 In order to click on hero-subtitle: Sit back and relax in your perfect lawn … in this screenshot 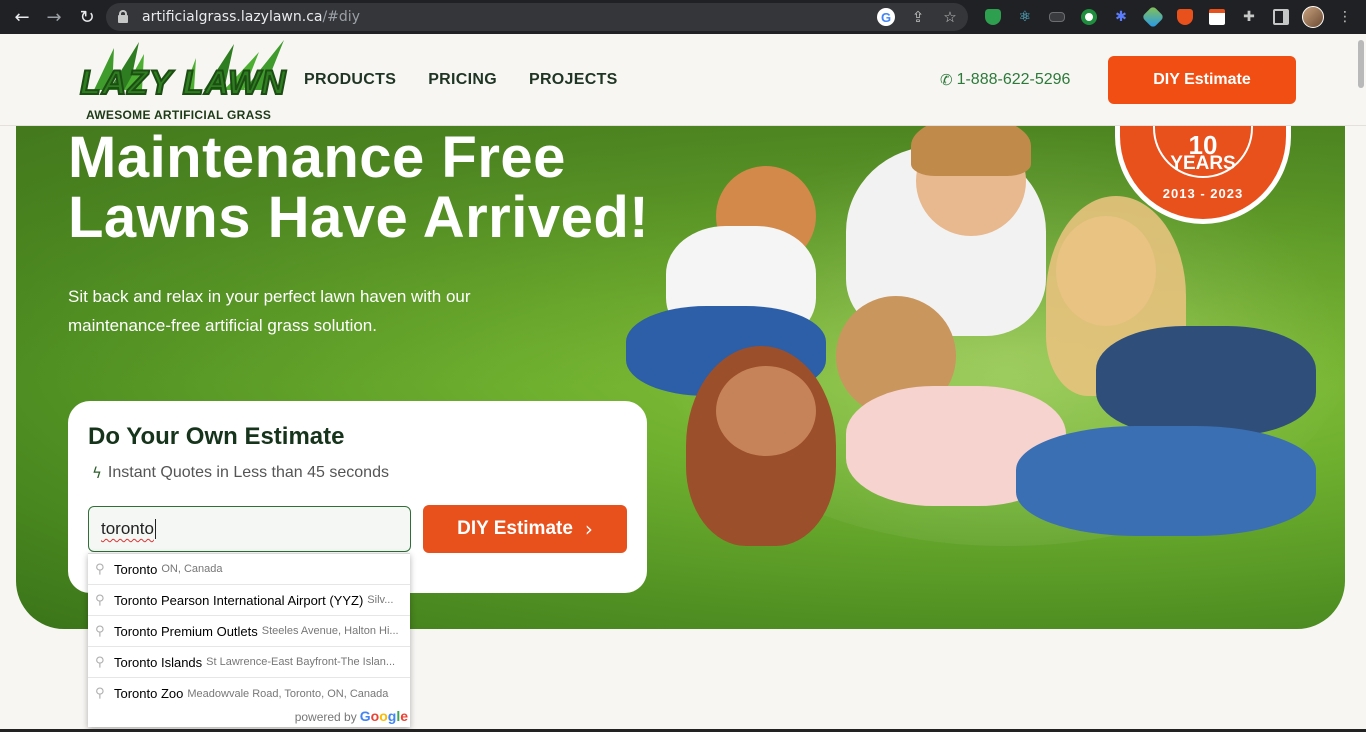, I will do `click(269, 311)`.